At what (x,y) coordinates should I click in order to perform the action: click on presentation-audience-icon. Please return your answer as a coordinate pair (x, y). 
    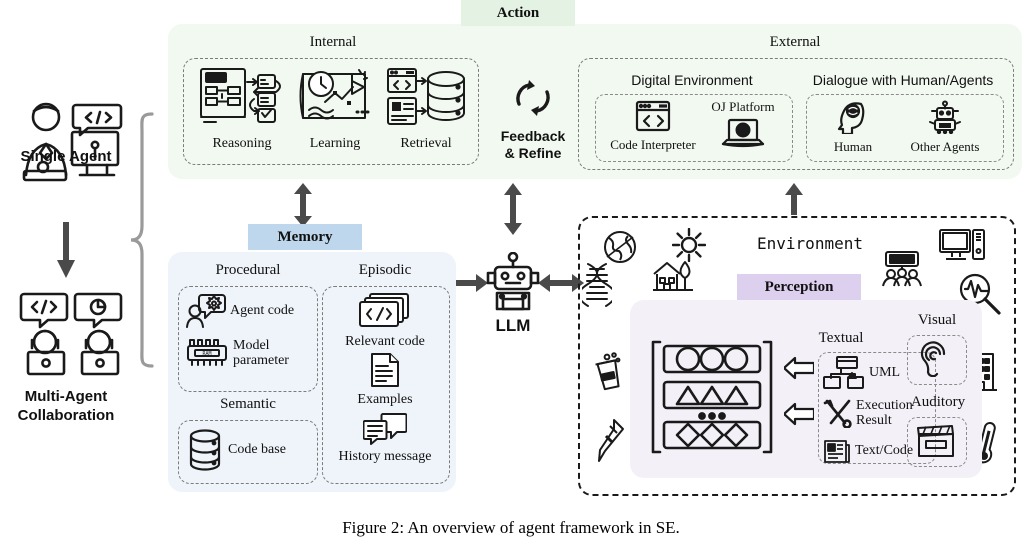
    Looking at the image, I should click on (902, 271).